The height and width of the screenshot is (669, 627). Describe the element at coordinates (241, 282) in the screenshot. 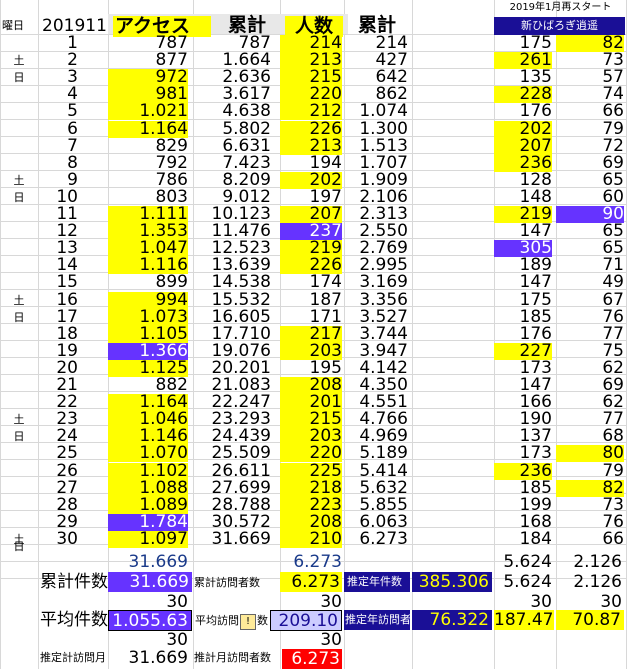

I see `access-cumulative-cell: 14.538` at that location.